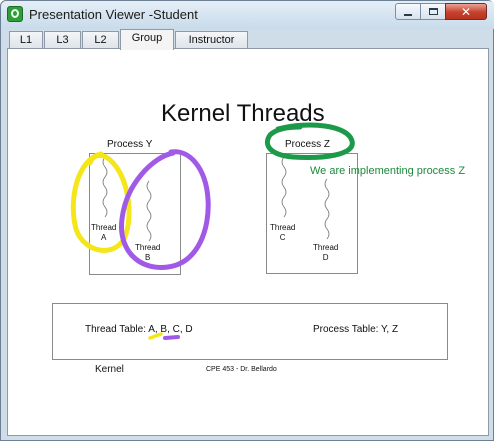  What do you see at coordinates (113, 14) in the screenshot?
I see `window-title: Presentation Viewer -Student` at bounding box center [113, 14].